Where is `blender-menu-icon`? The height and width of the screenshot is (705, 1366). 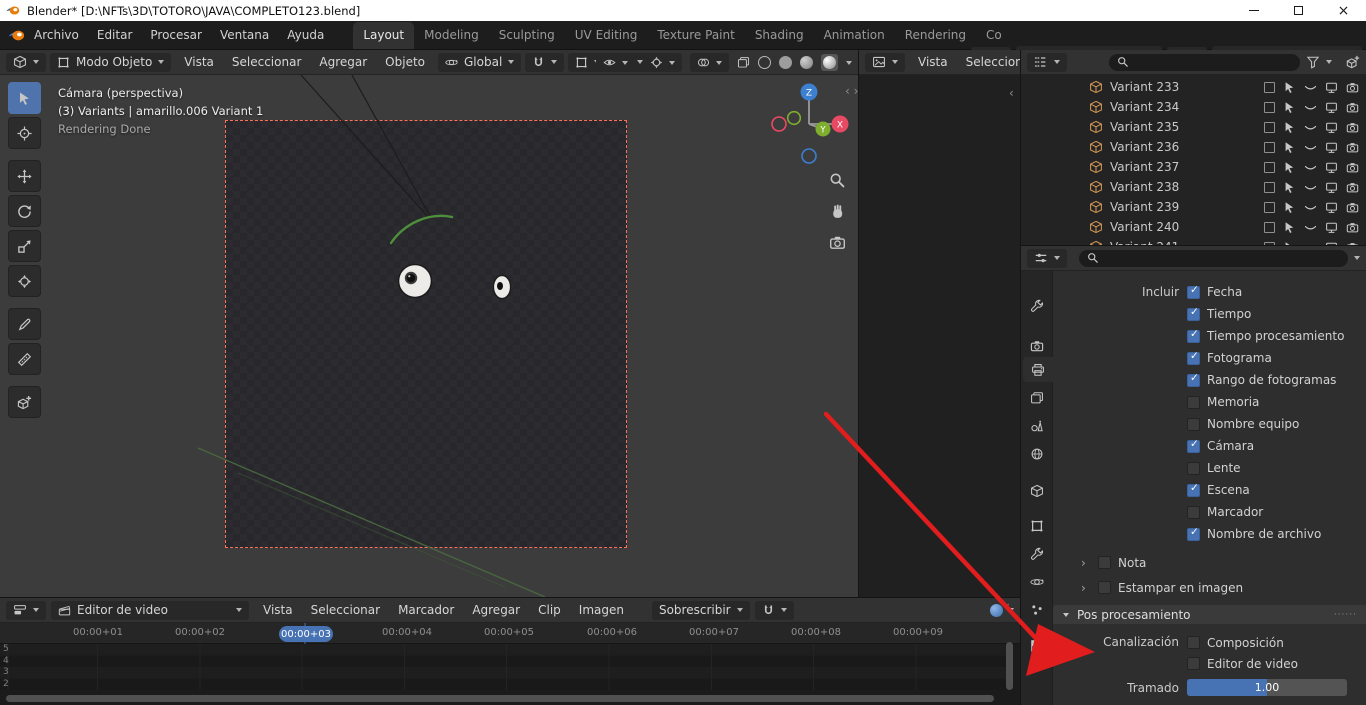 blender-menu-icon is located at coordinates (16, 35).